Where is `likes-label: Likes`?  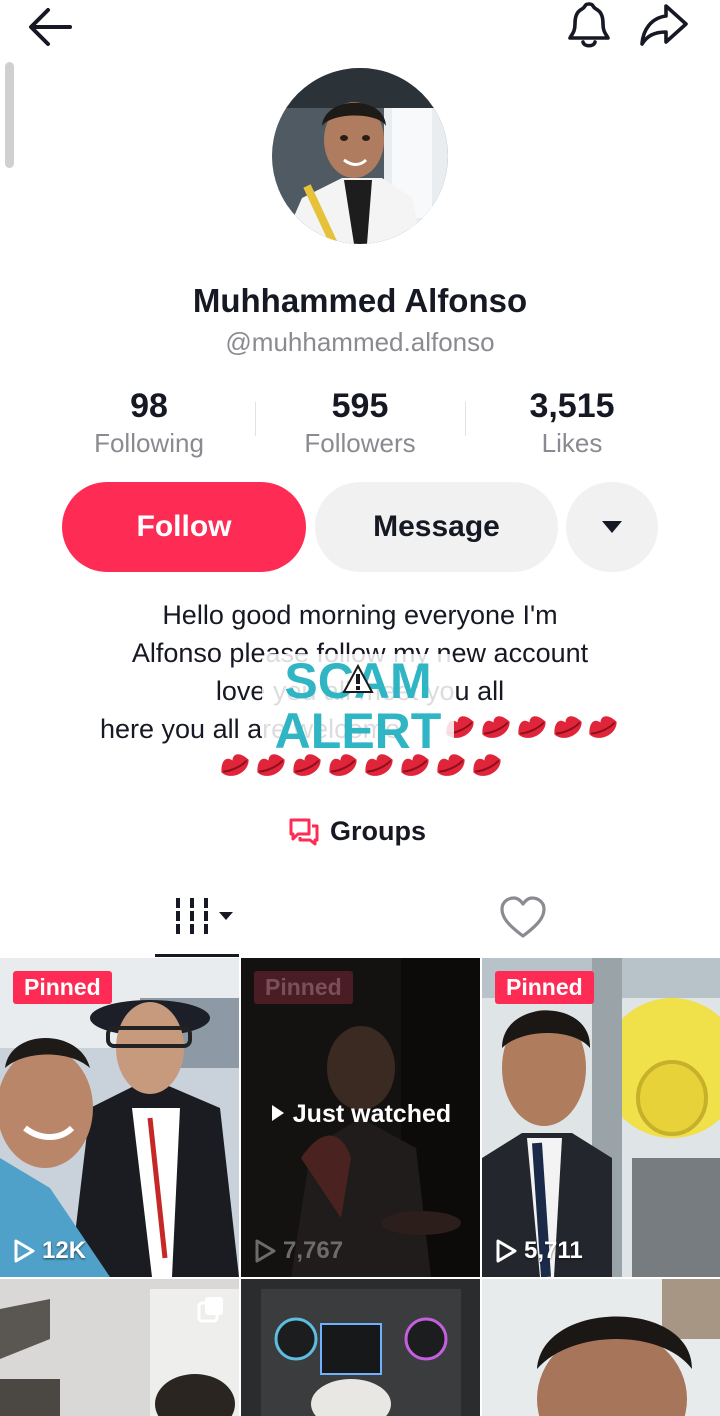 likes-label: Likes is located at coordinates (572, 443).